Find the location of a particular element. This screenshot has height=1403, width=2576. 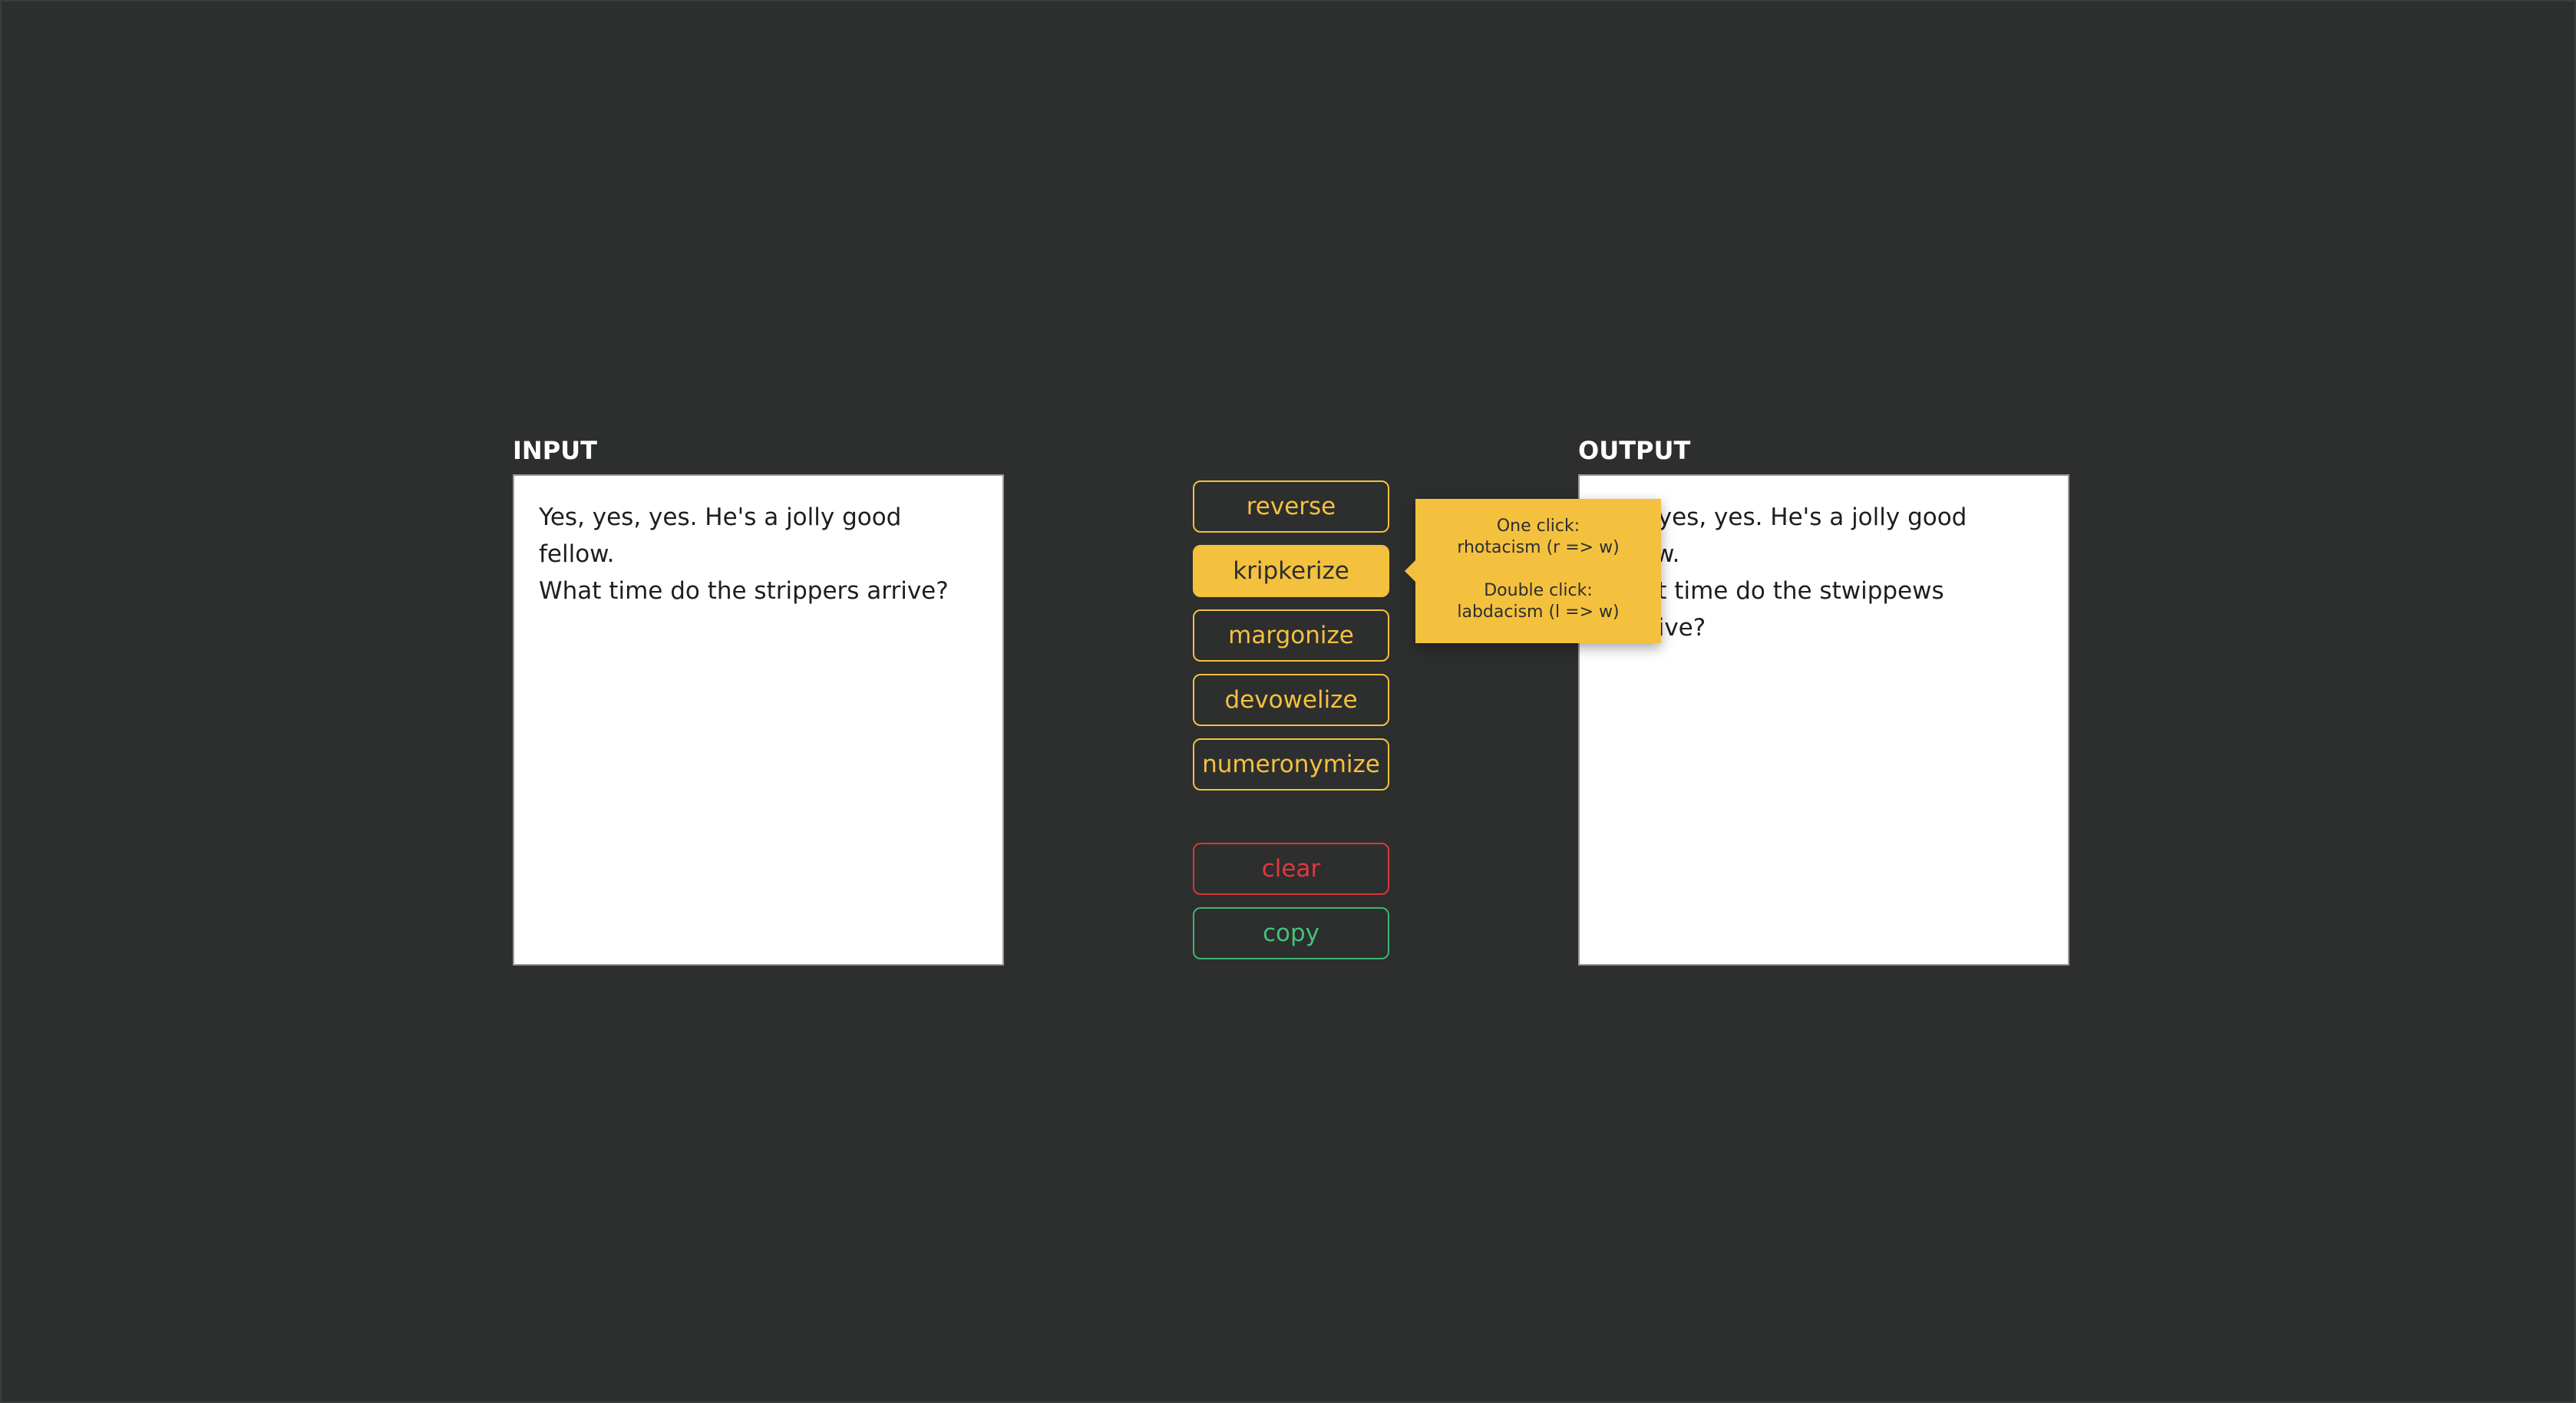

tooltip-one-click-title: One click: is located at coordinates (1538, 526).